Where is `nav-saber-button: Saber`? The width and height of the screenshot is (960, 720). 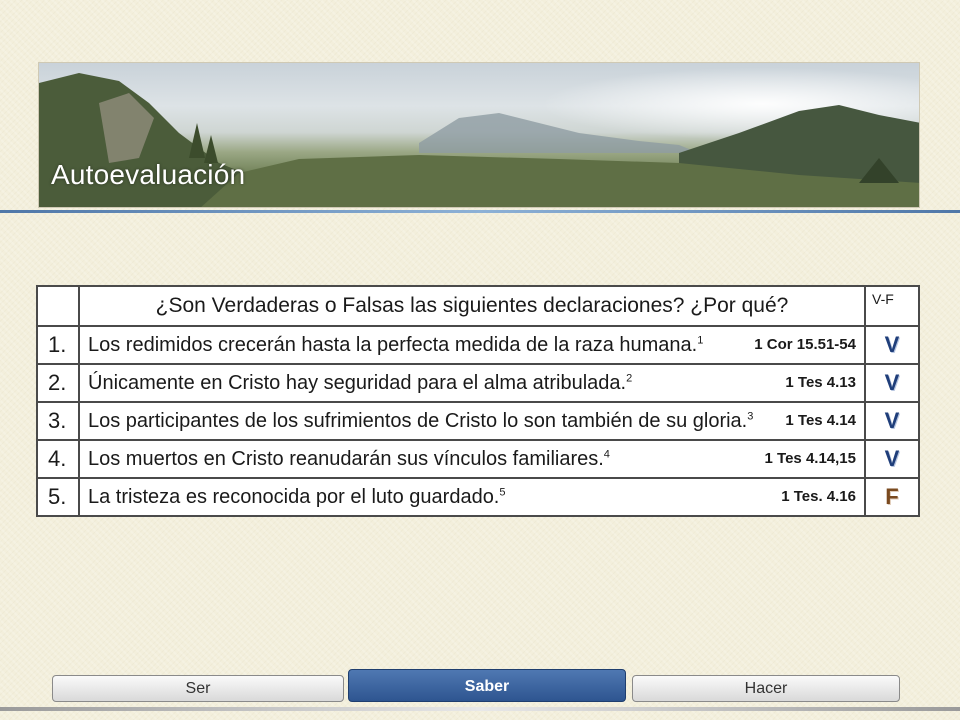
nav-saber-button: Saber is located at coordinates (487, 685).